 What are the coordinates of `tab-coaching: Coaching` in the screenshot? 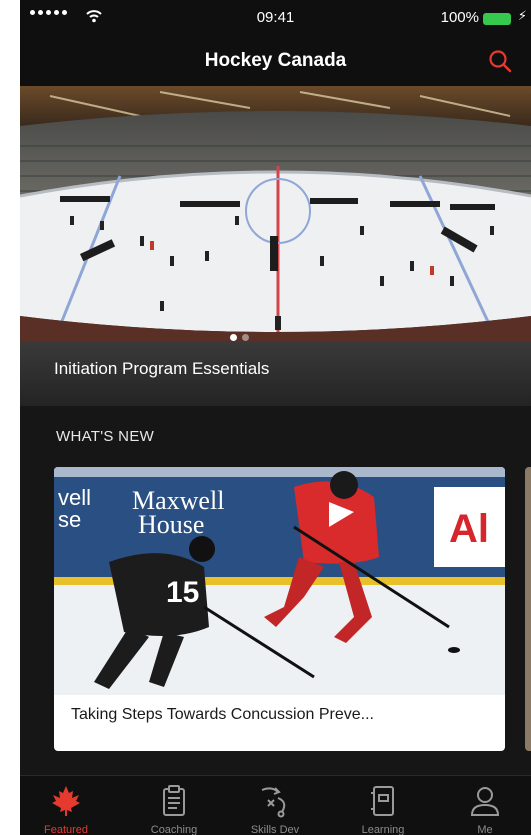 It's located at (174, 809).